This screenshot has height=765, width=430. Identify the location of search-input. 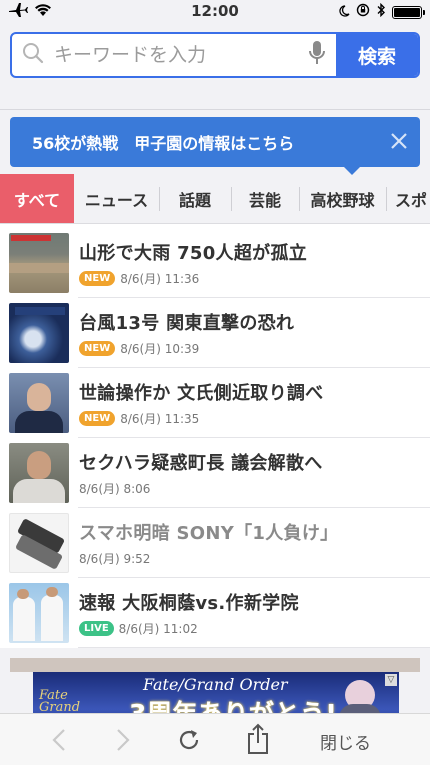
(176, 55).